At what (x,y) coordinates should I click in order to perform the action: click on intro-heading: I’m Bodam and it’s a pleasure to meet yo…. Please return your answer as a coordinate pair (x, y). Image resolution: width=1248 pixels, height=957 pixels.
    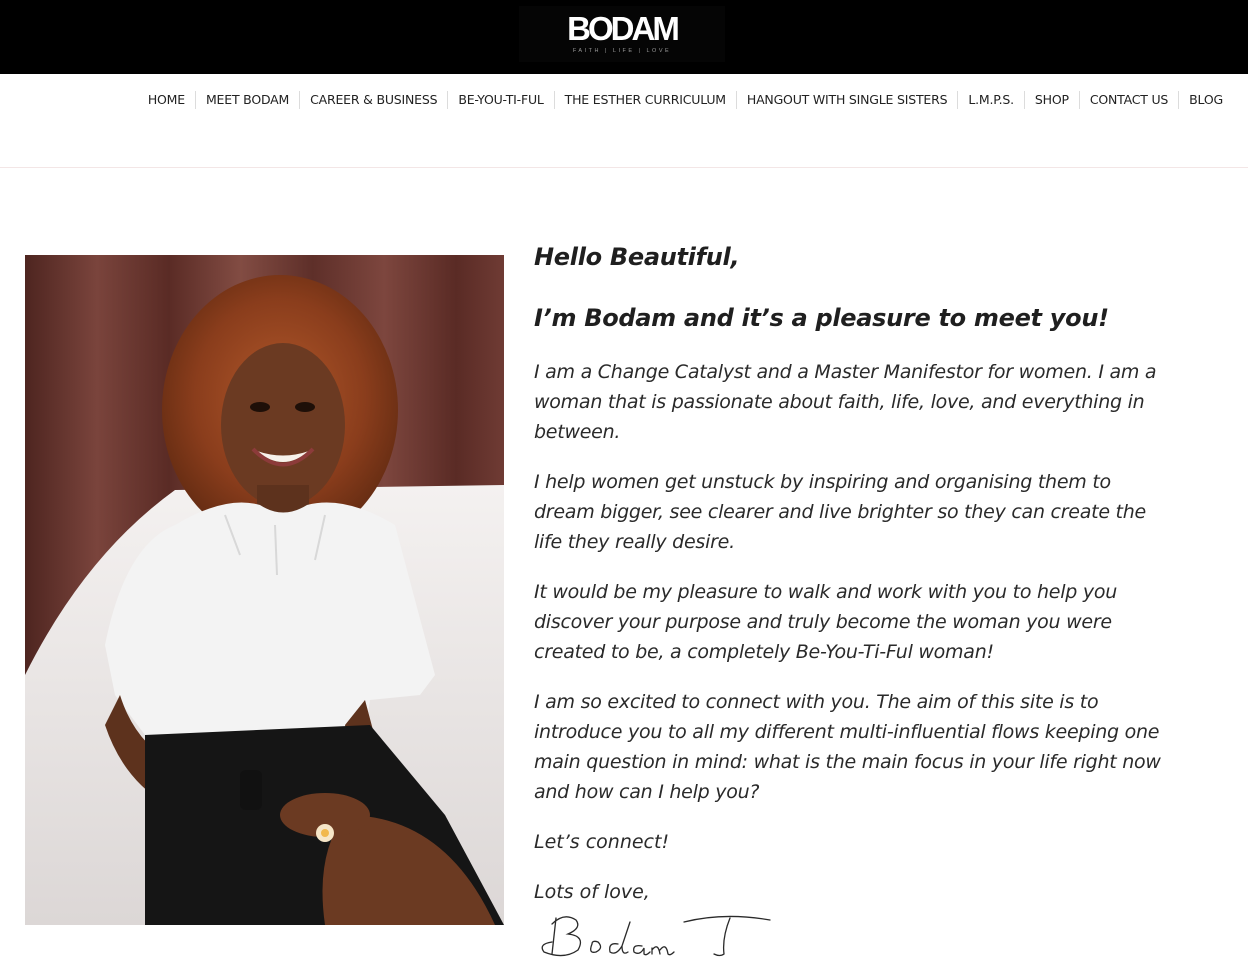
    Looking at the image, I should click on (821, 318).